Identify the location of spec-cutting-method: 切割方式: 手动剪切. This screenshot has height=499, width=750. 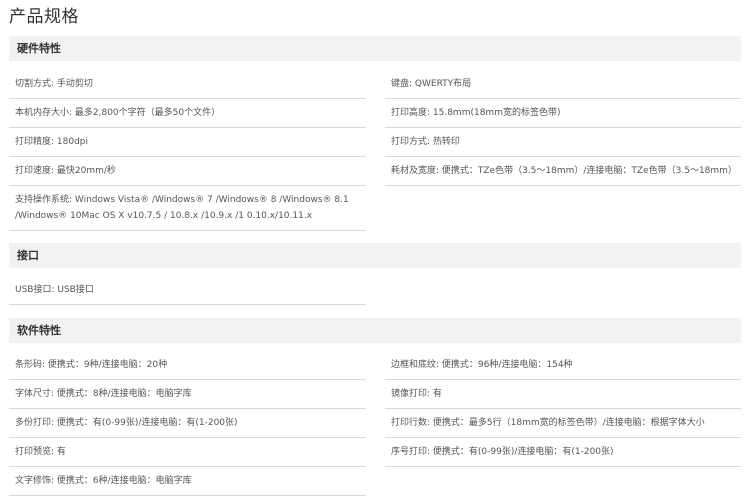
(187, 84).